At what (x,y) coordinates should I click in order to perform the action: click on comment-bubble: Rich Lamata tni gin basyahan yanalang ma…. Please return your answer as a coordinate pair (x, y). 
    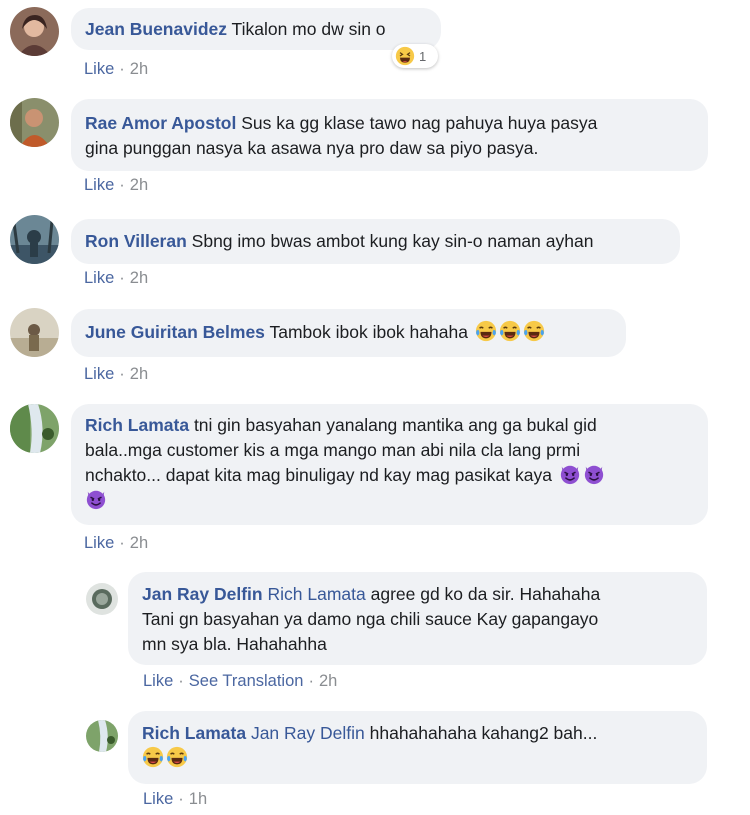
    Looking at the image, I should click on (389, 464).